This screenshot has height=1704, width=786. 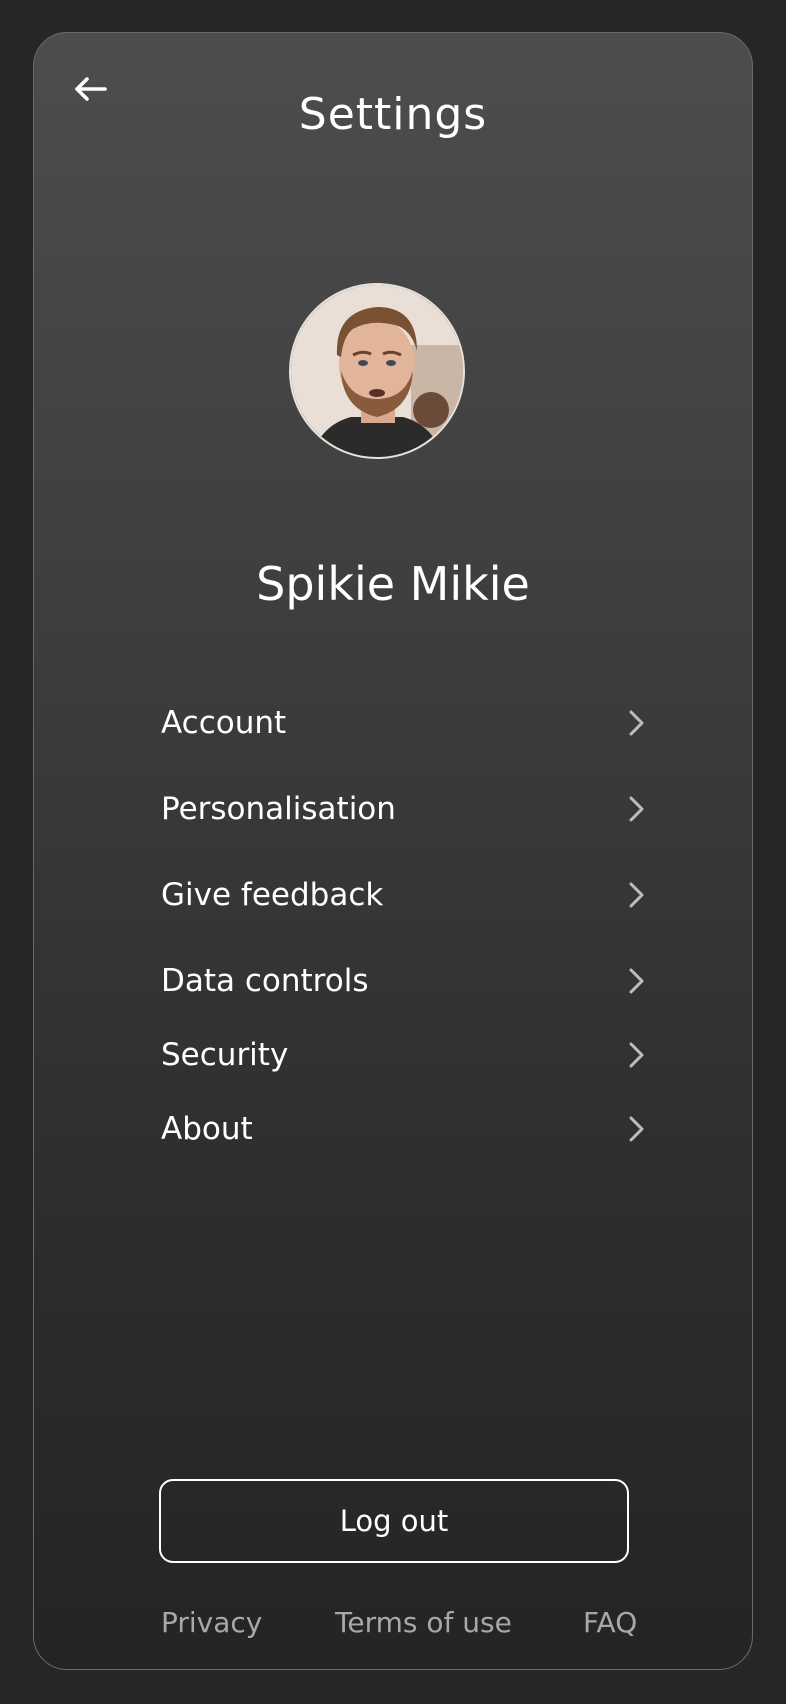 What do you see at coordinates (421, 723) in the screenshot?
I see `menu-item-account: Account` at bounding box center [421, 723].